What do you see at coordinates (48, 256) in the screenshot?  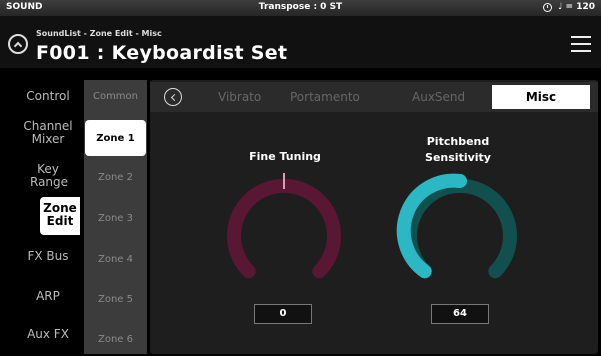 I see `nav-item-fx-bus: FX Bus` at bounding box center [48, 256].